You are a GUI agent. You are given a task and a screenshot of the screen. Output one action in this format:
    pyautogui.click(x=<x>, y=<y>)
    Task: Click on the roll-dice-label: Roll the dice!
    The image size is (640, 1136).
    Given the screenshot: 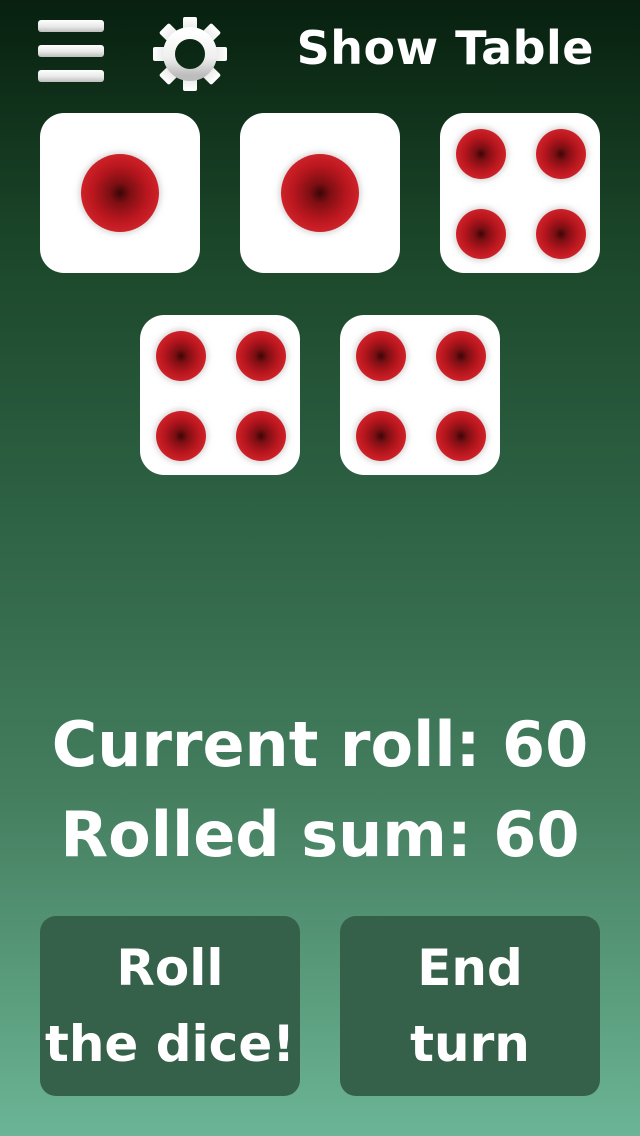 What is the action you would take?
    pyautogui.click(x=170, y=1006)
    